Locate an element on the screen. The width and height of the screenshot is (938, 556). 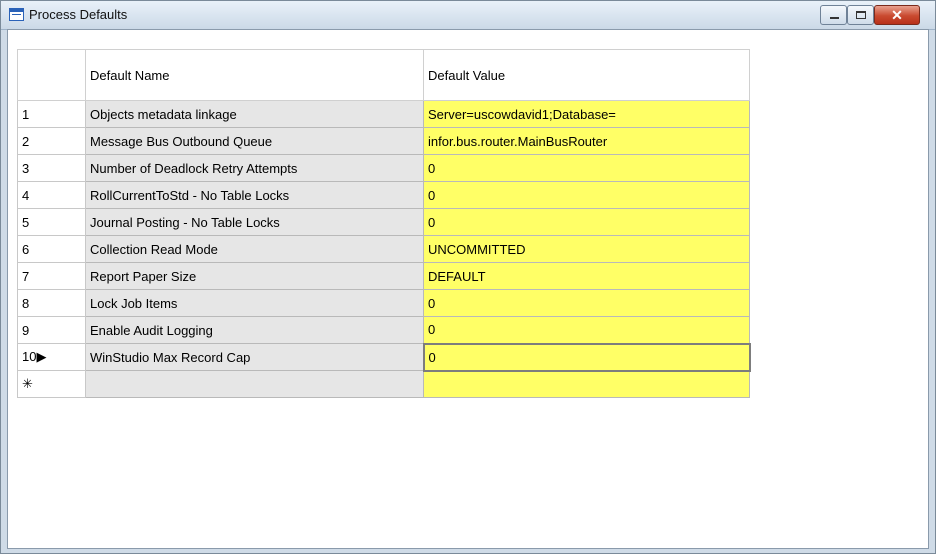
close-icon: ✕ is located at coordinates (897, 15).